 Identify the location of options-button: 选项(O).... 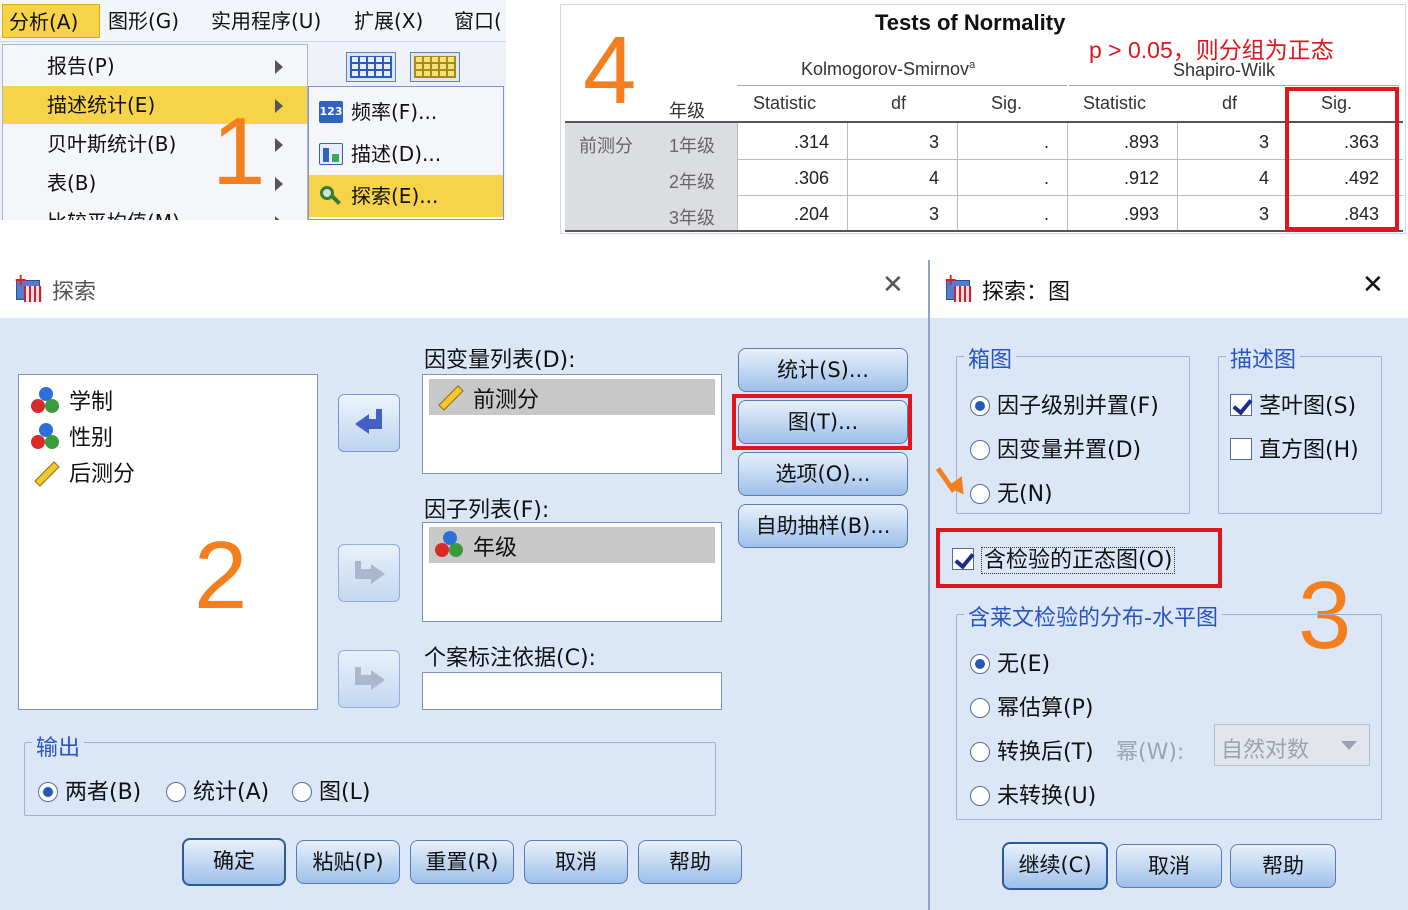
(823, 474).